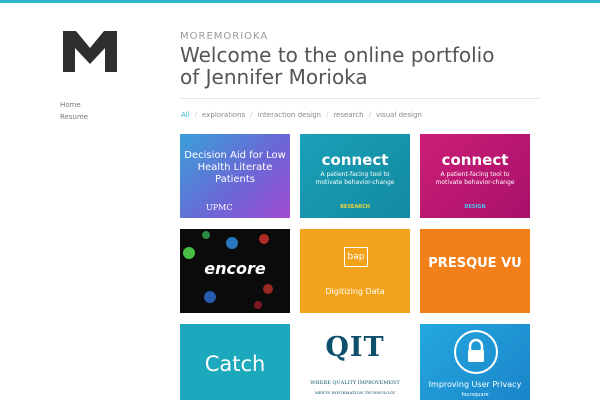 The height and width of the screenshot is (400, 600). What do you see at coordinates (348, 115) in the screenshot?
I see `filter-research: research` at bounding box center [348, 115].